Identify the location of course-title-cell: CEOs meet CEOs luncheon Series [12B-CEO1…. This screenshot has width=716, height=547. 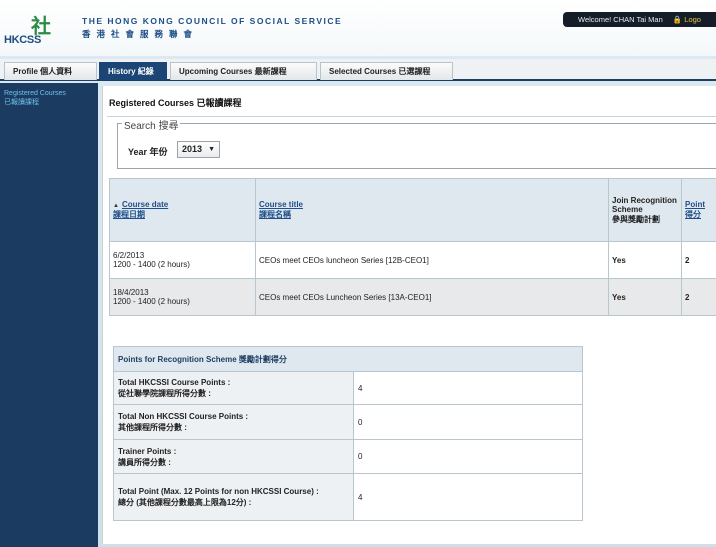
(432, 260).